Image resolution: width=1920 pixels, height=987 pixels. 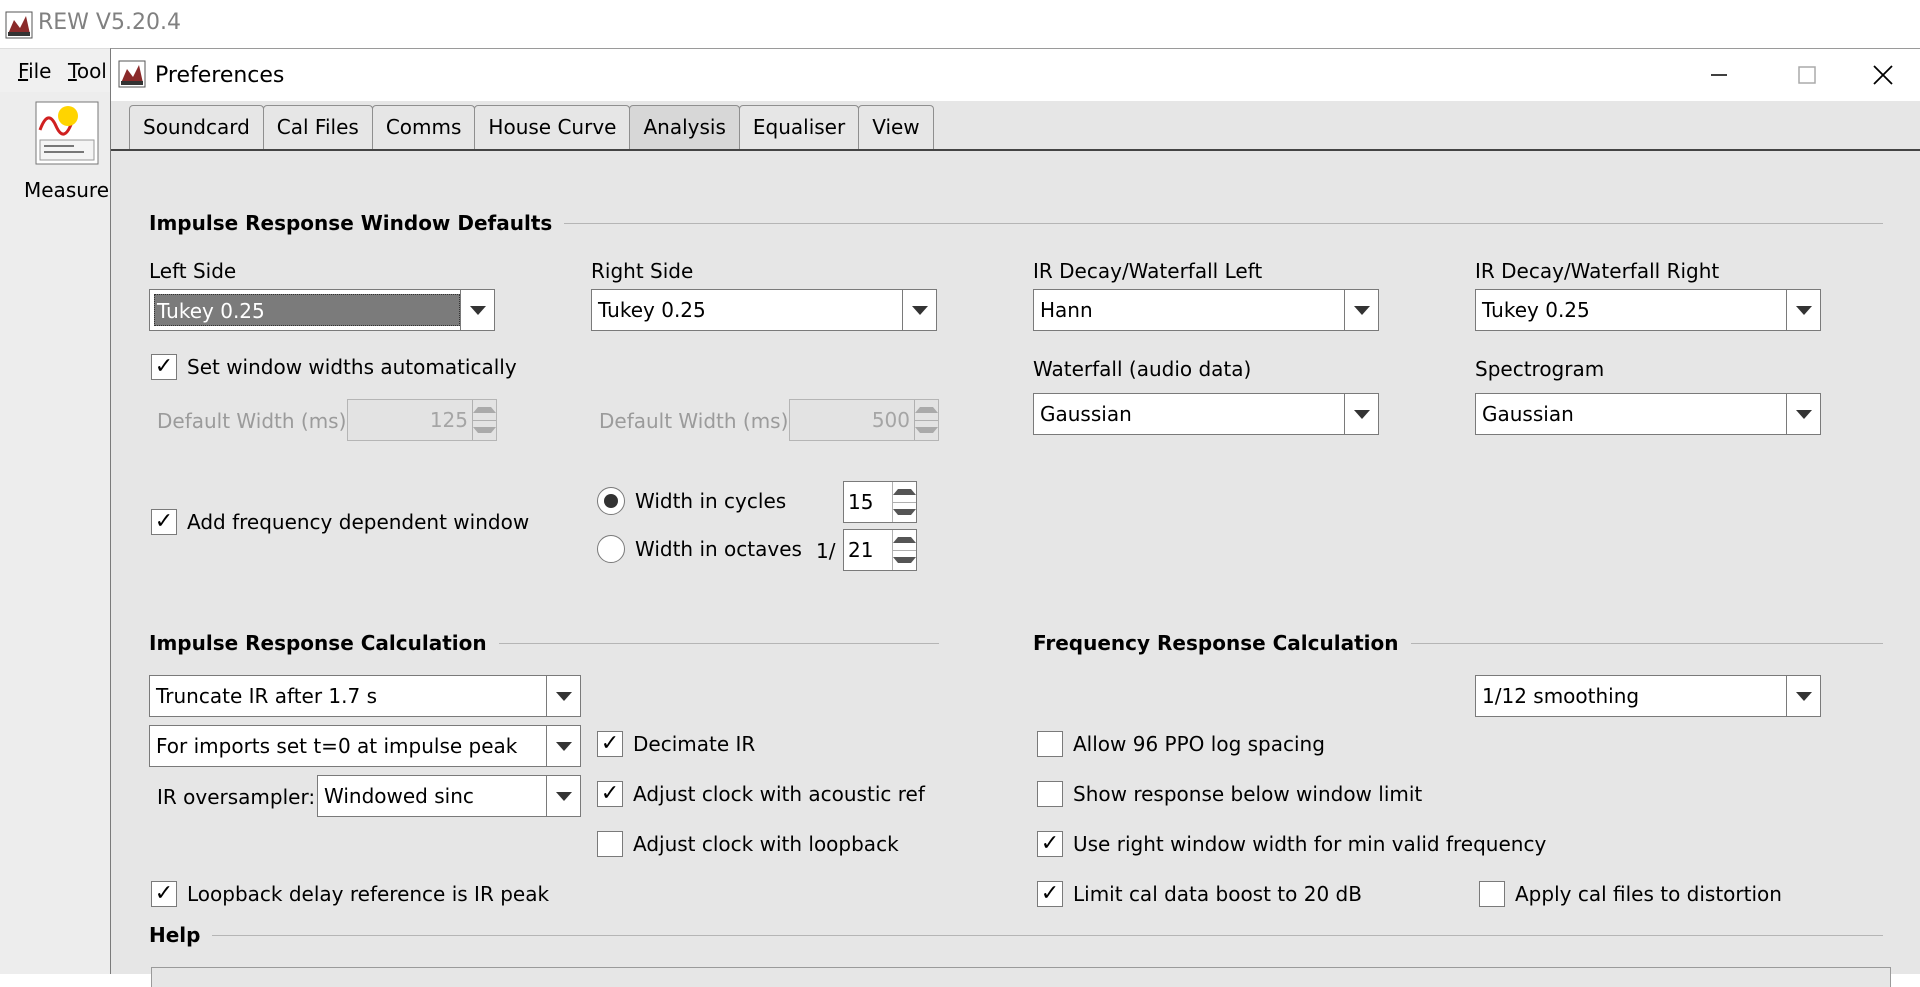 I want to click on set-widths-auto-label: Set window widths automatically, so click(x=352, y=367).